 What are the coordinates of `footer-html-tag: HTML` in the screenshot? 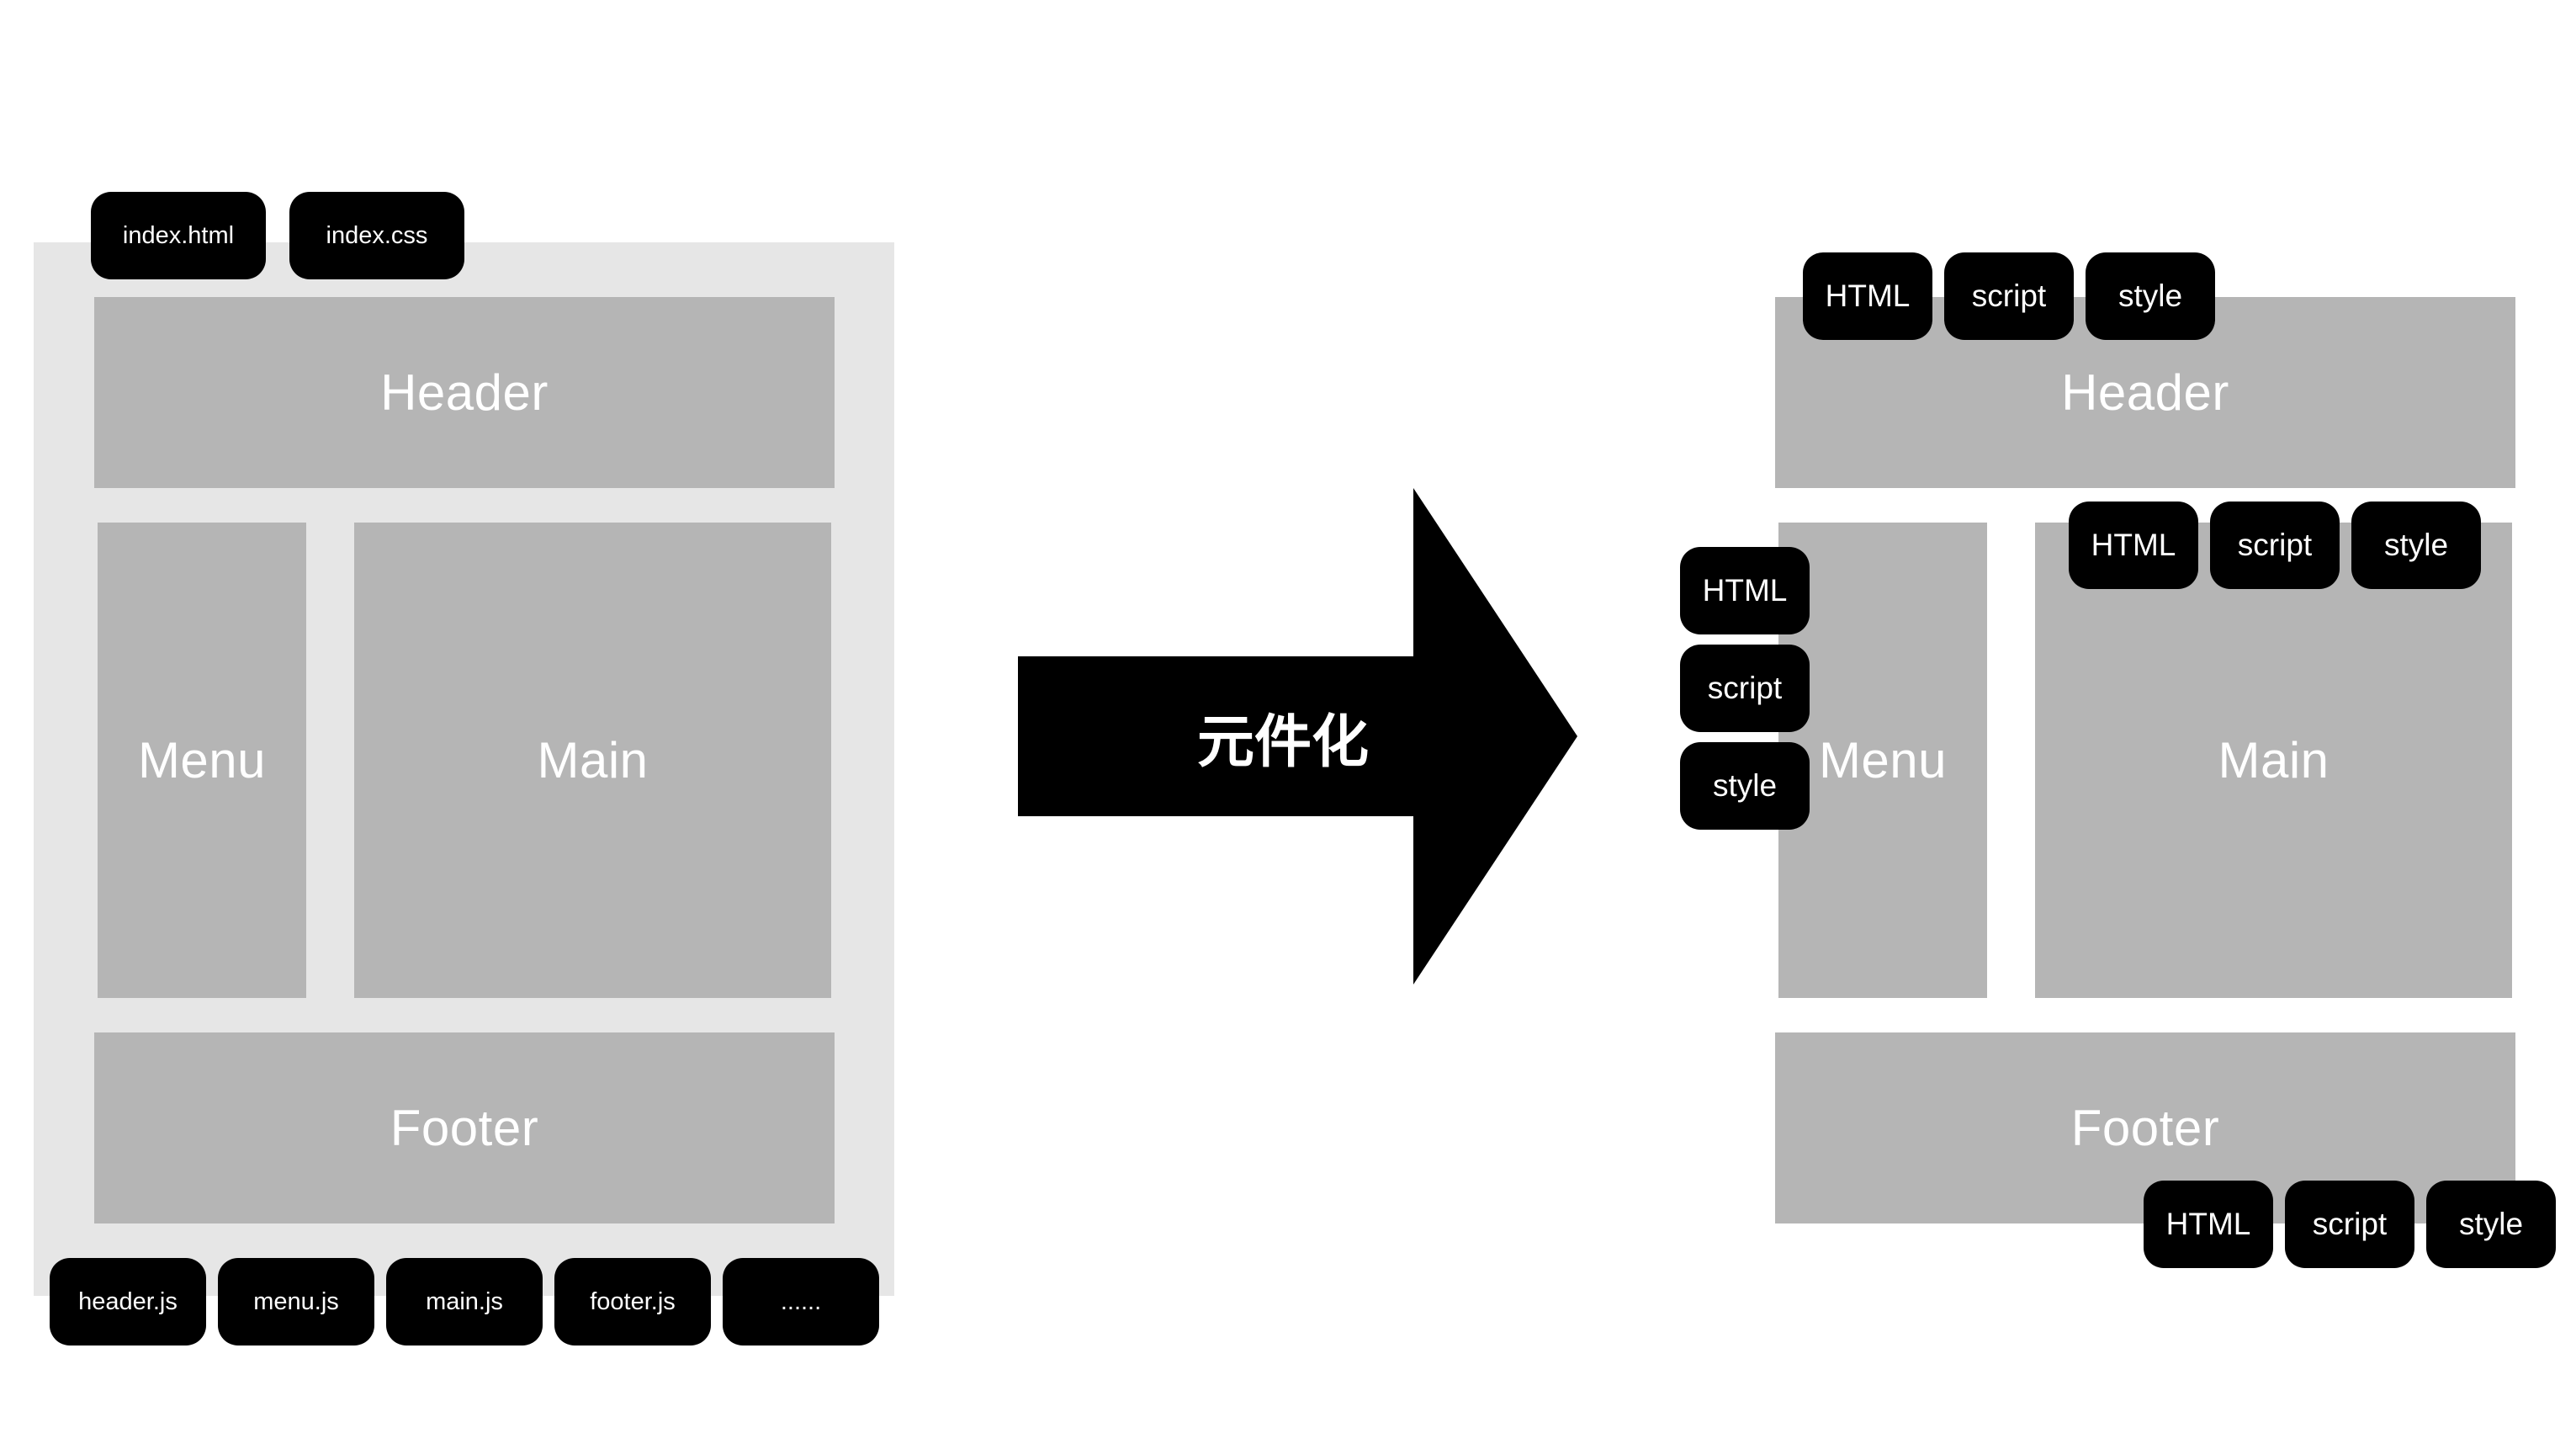 It's located at (2208, 1224).